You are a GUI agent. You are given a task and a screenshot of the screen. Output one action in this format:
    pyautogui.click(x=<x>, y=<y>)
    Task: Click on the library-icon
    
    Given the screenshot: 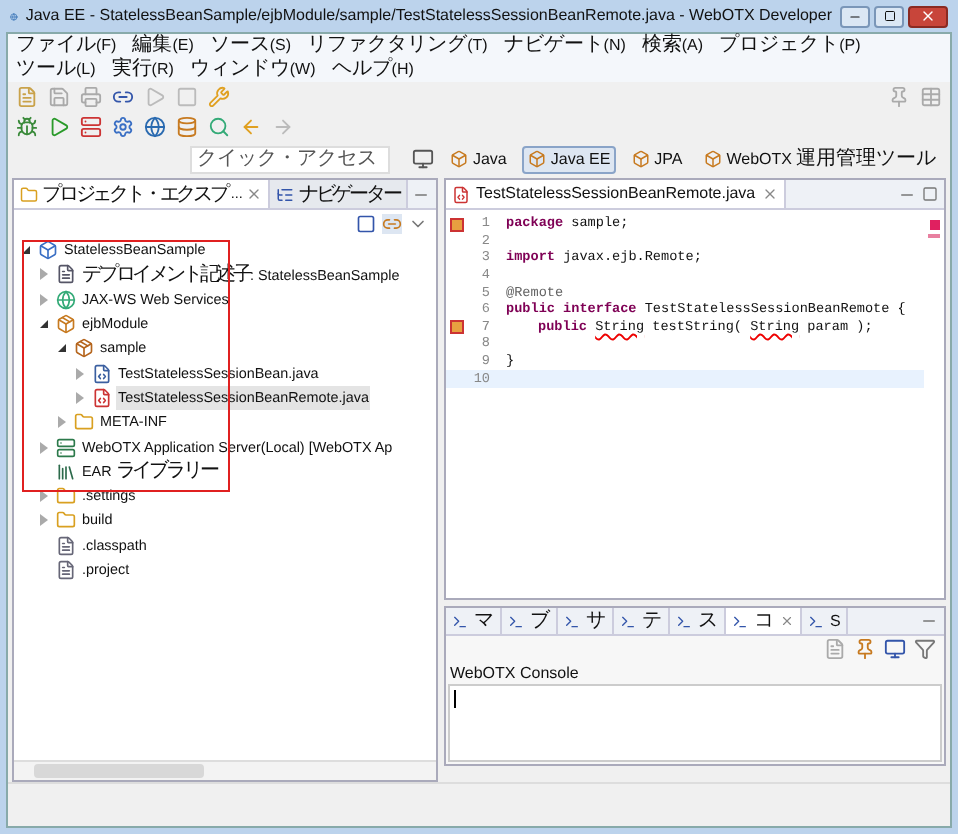 What is the action you would take?
    pyautogui.click(x=66, y=471)
    